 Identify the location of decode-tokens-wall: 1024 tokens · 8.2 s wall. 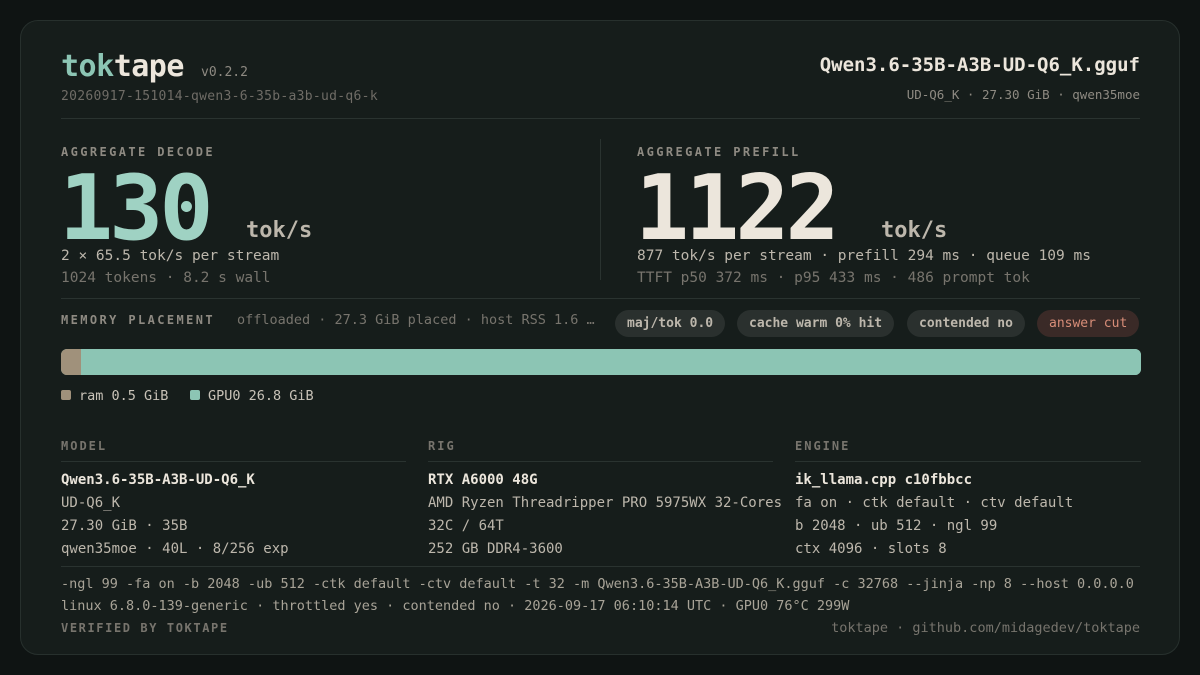
(166, 278).